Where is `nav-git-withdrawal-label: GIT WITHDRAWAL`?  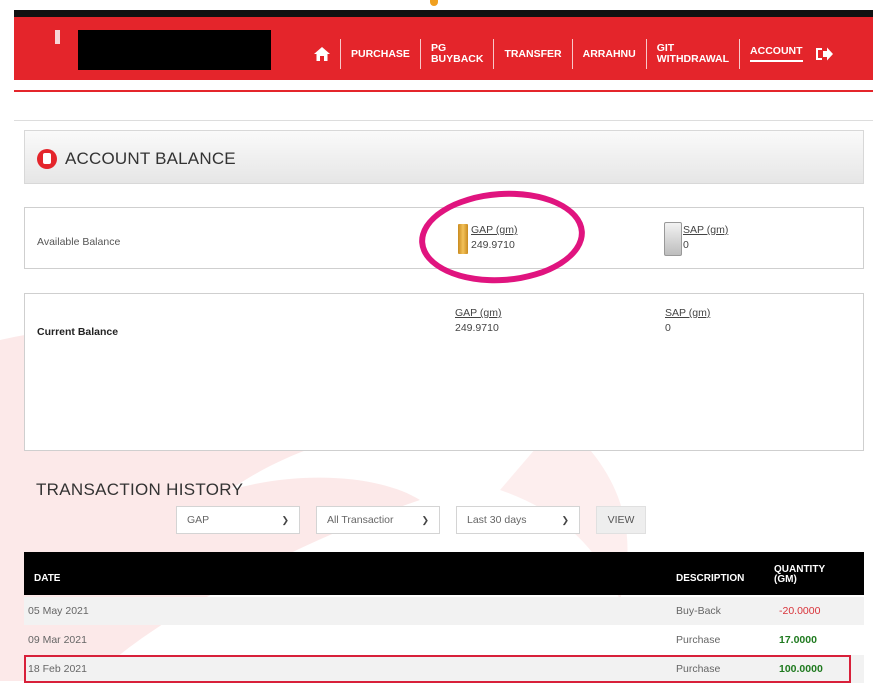 nav-git-withdrawal-label: GIT WITHDRAWAL is located at coordinates (693, 53).